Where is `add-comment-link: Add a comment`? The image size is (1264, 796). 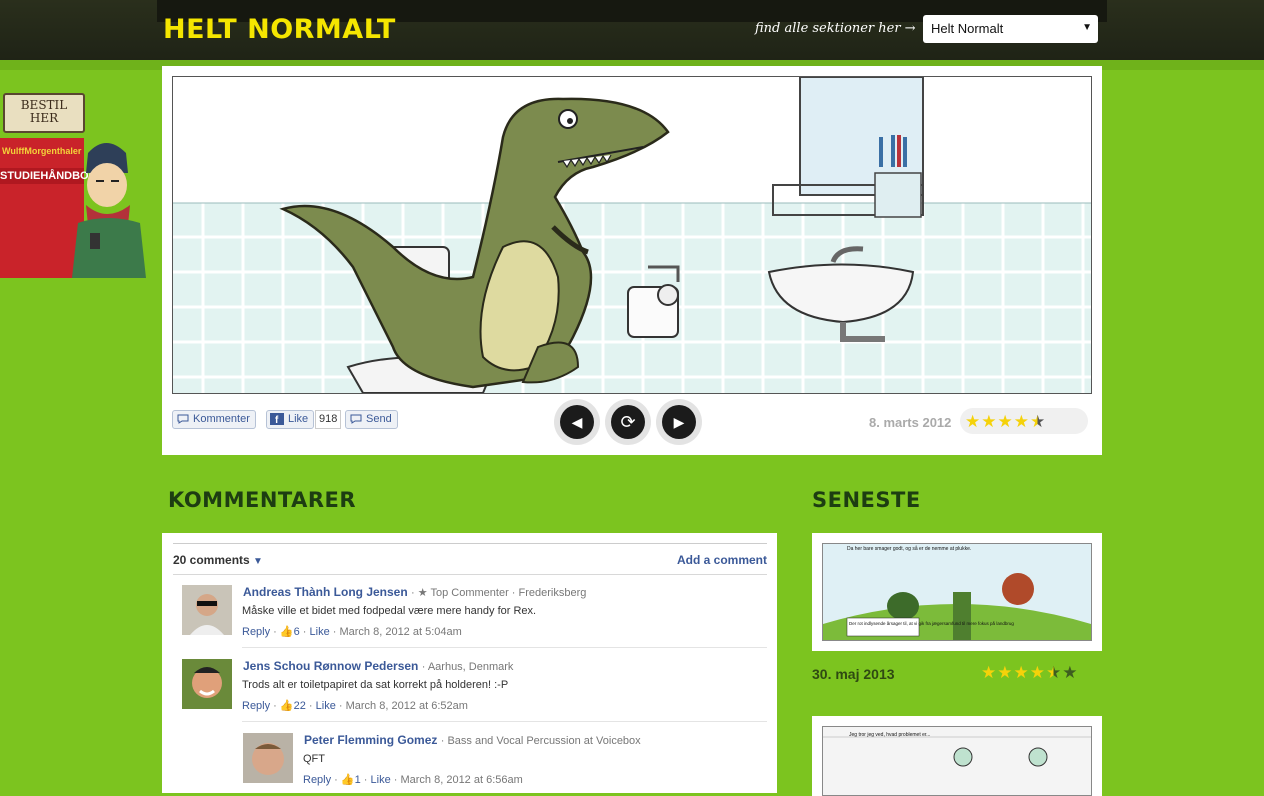 add-comment-link: Add a comment is located at coordinates (722, 560).